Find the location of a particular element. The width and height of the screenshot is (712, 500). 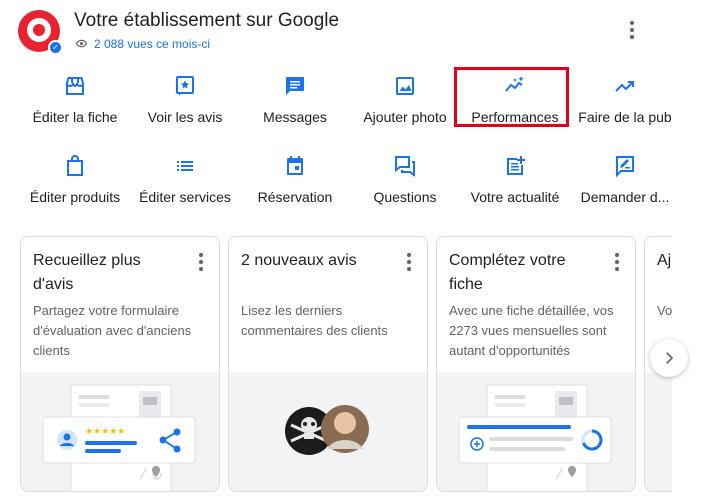

card-illustration: ★★★★★ is located at coordinates (120, 432).